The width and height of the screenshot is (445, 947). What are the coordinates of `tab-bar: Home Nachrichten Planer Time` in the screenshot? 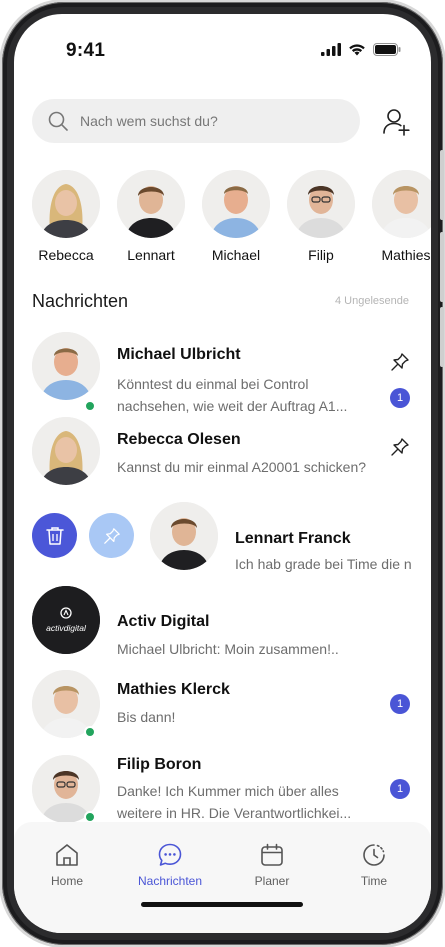 It's located at (222, 877).